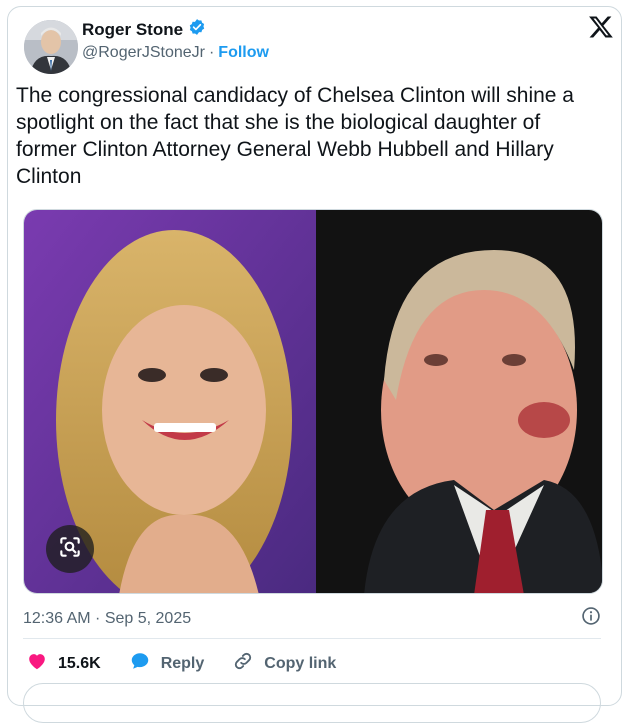 This screenshot has width=632, height=723. I want to click on author-handle-row: @RogerJStoneJr · Follow, so click(175, 53).